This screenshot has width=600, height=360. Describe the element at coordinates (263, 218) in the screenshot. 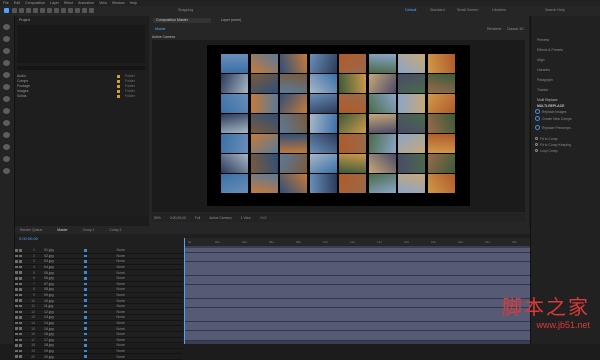

I see `viewer-control: +0.0` at that location.